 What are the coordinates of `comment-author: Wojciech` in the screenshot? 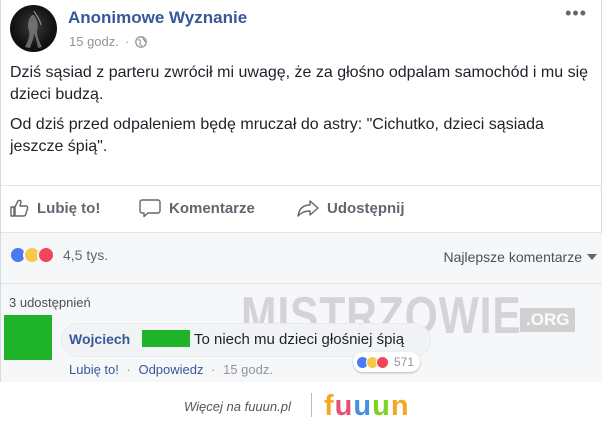 It's located at (99, 339).